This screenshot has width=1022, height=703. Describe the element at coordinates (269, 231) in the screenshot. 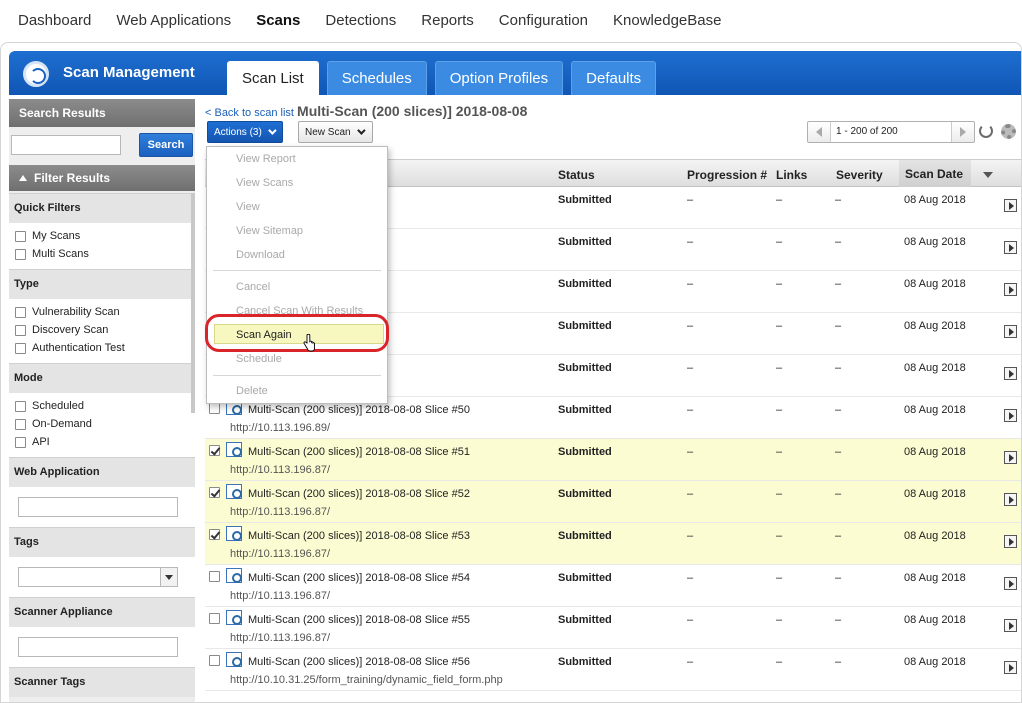

I see `menu-item-view-sitemap: View Sitemap` at that location.